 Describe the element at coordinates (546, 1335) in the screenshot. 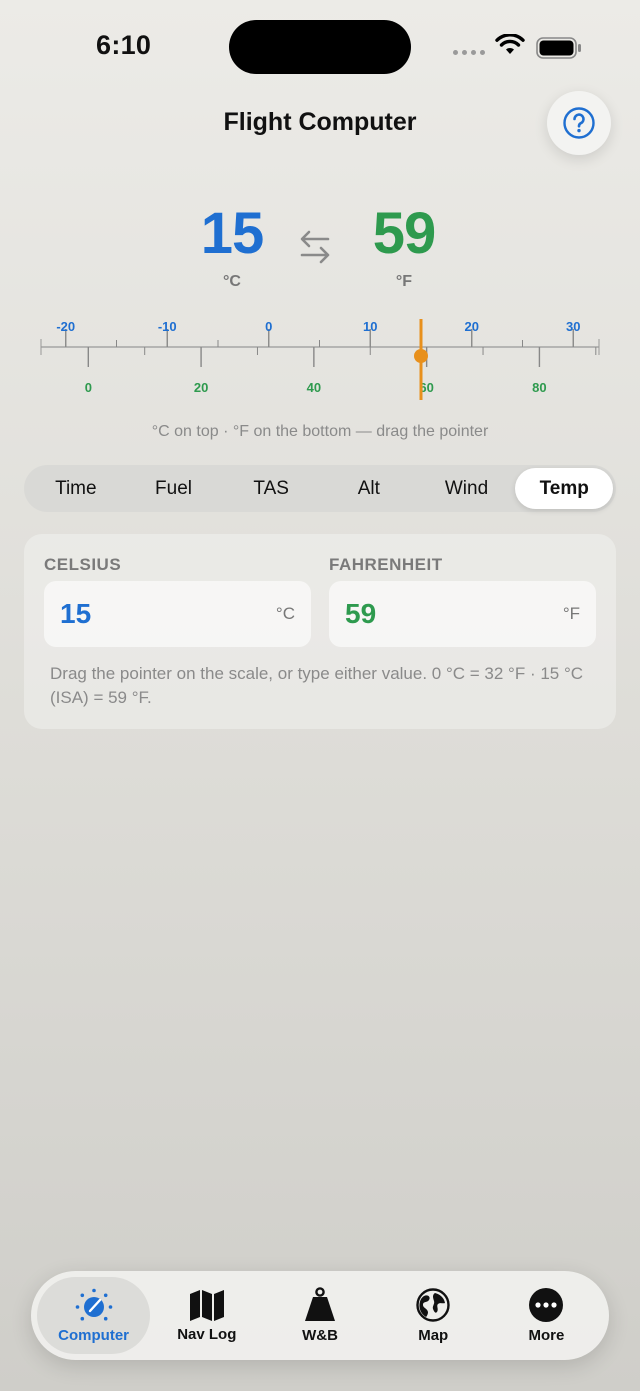

I see `tab-more-label: More` at that location.